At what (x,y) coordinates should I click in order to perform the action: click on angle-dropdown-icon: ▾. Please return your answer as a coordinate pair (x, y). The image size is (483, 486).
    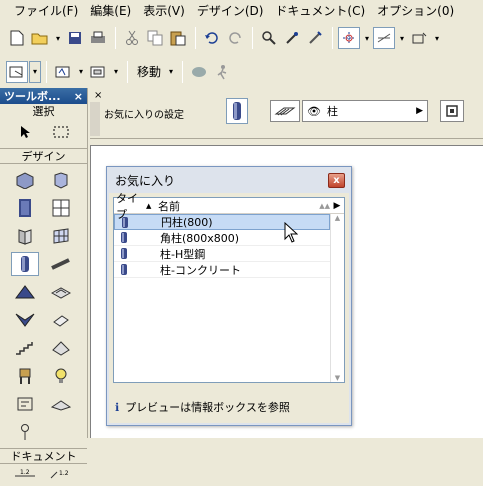
    Looking at the image, I should click on (402, 38).